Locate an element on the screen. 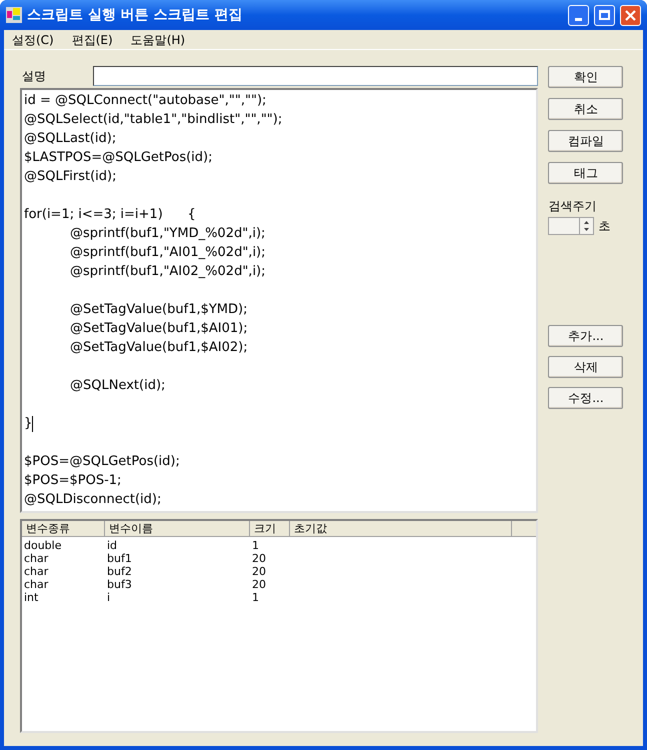 This screenshot has height=750, width=647. column-header: 크기 is located at coordinates (270, 529).